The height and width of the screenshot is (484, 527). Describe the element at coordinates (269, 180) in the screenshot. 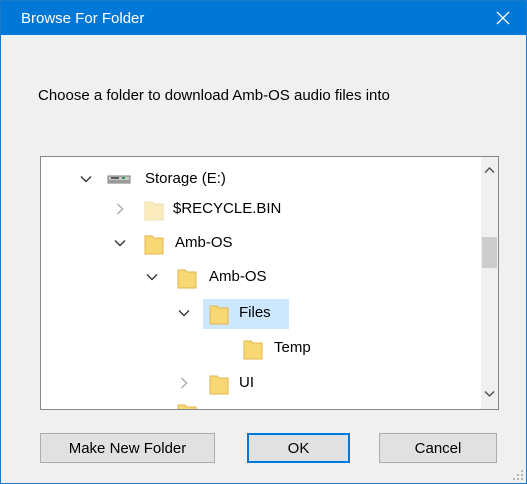

I see `tree-item-storage: Storage (E:)` at that location.